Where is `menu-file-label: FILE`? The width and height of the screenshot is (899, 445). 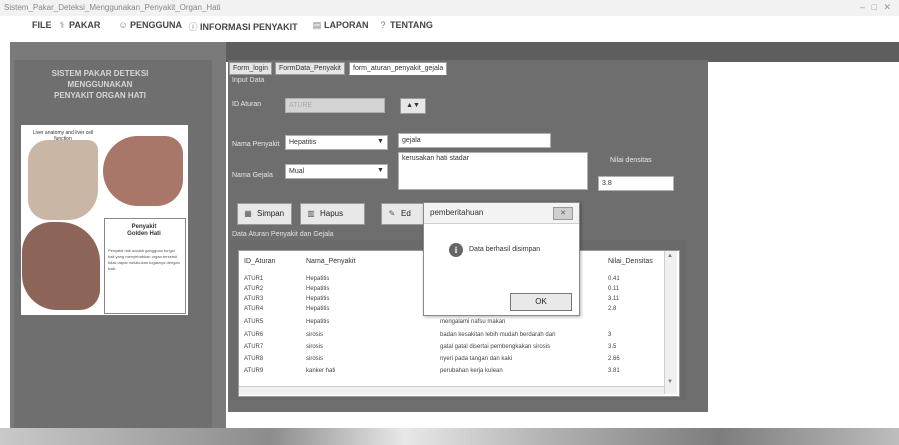
menu-file-label: FILE is located at coordinates (42, 25).